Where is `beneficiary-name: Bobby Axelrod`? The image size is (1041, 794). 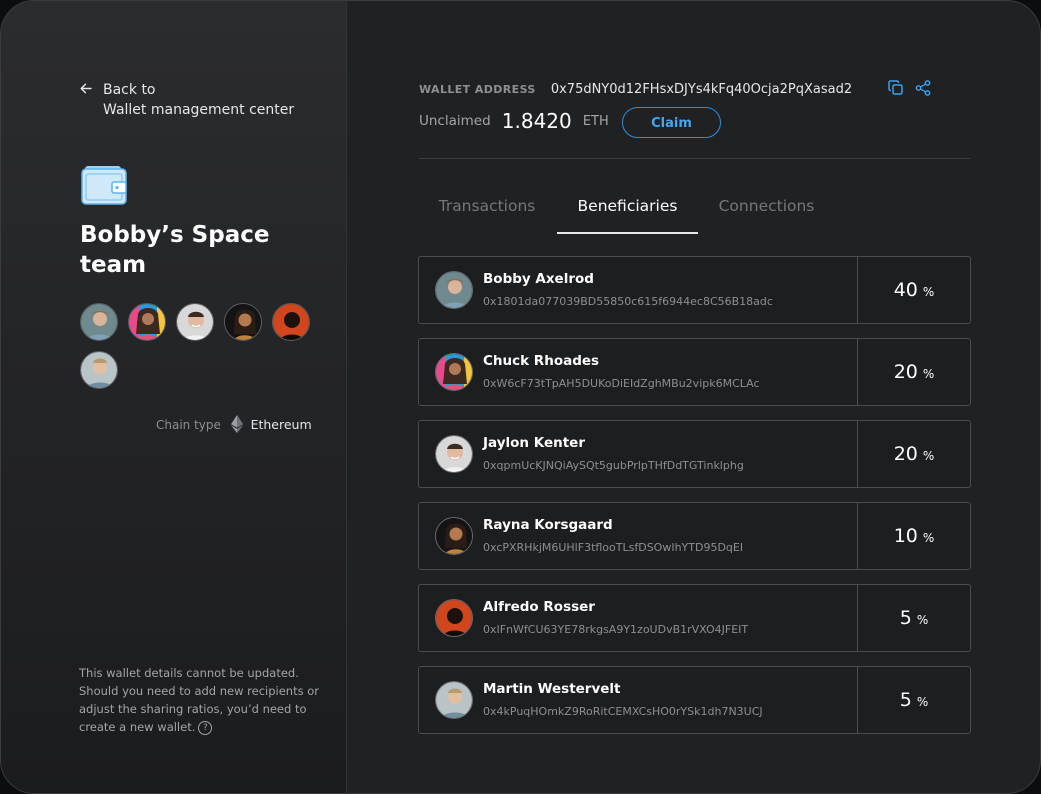
beneficiary-name: Bobby Axelrod is located at coordinates (538, 279).